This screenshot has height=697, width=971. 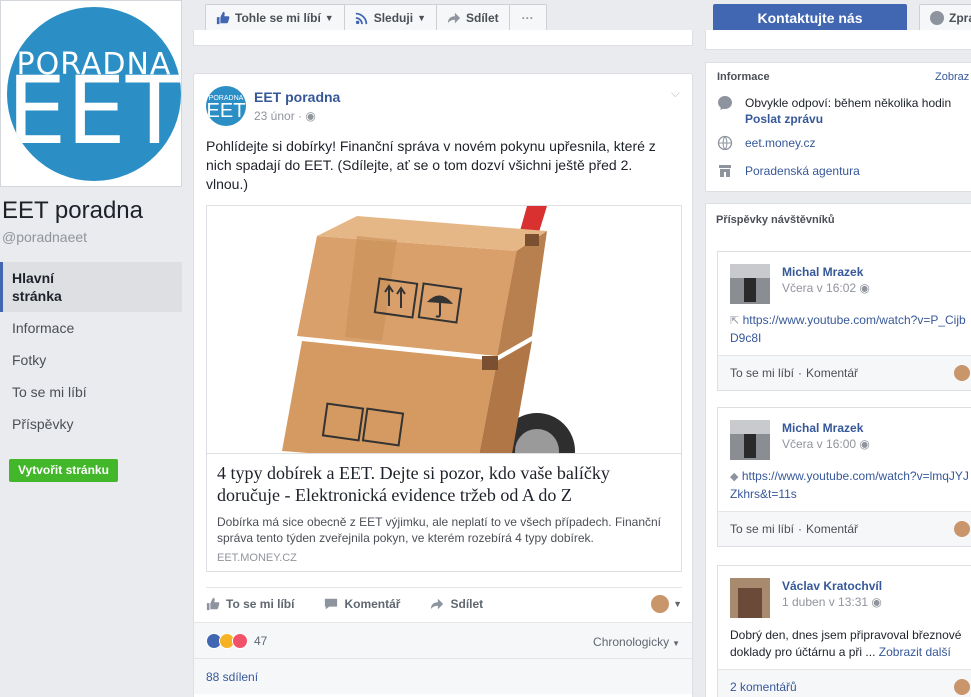 What do you see at coordinates (91, 287) in the screenshot?
I see `nav-item-home: Hlavní stránka` at bounding box center [91, 287].